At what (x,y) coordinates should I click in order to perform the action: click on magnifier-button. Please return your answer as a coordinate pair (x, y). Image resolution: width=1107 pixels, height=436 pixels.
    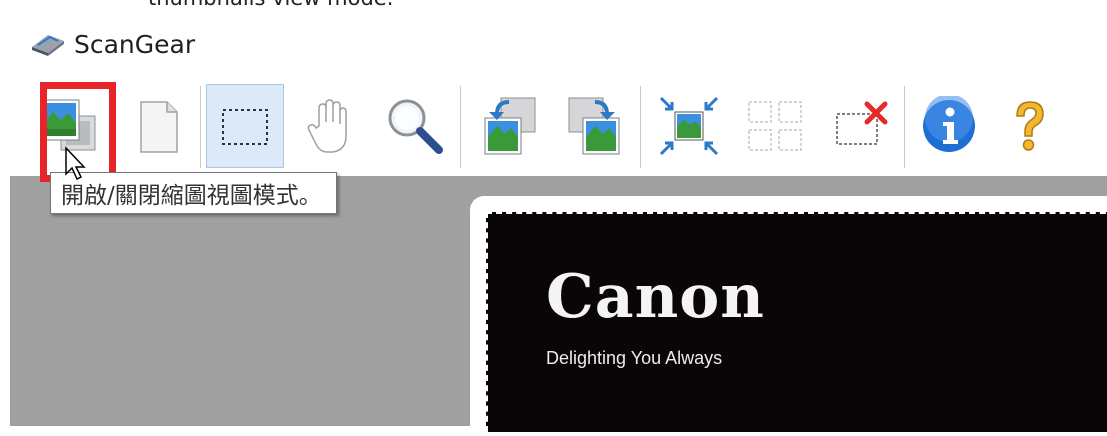
    Looking at the image, I should click on (415, 126).